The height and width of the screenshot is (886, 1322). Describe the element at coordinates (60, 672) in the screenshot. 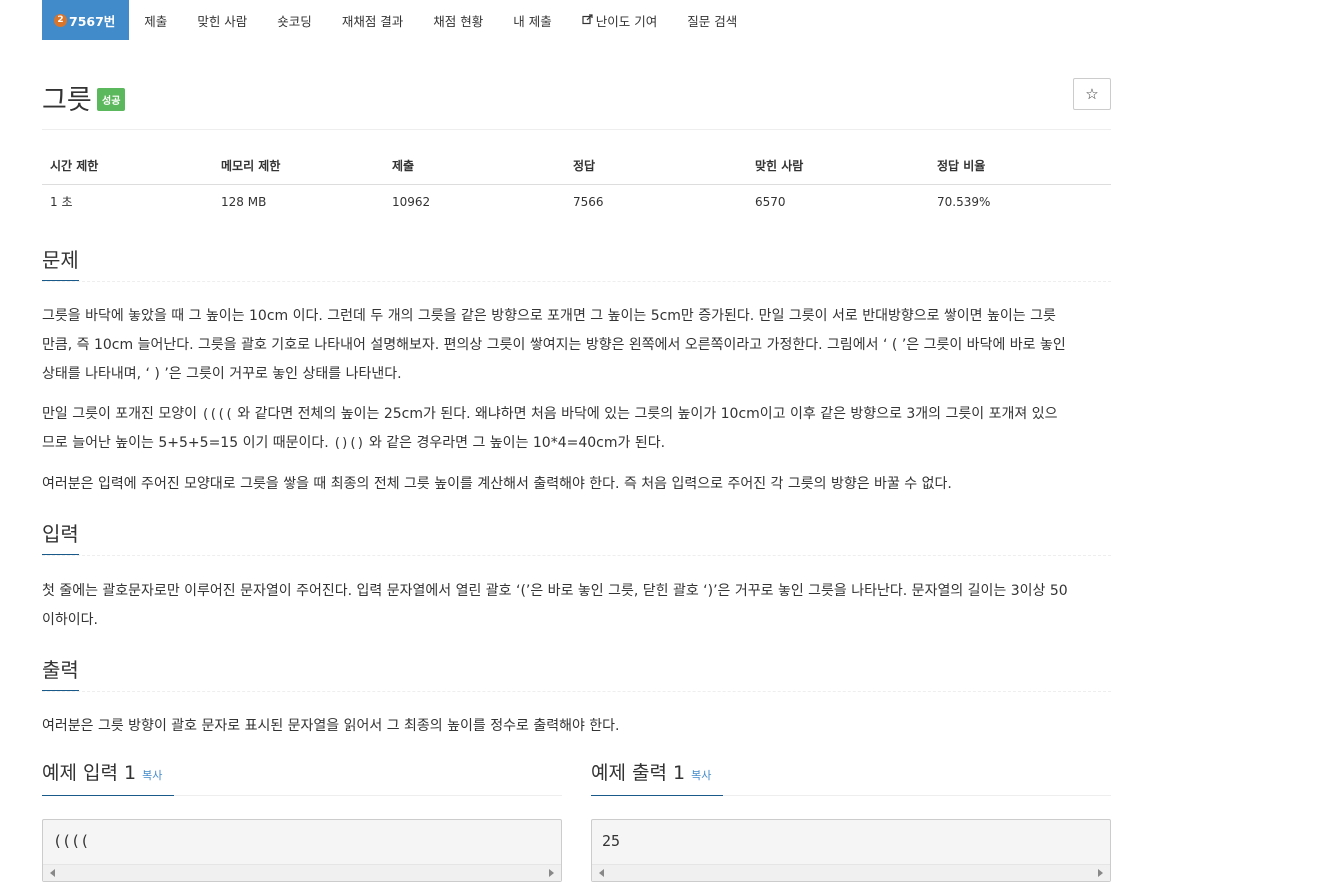

I see `output-heading-text: 출력` at that location.